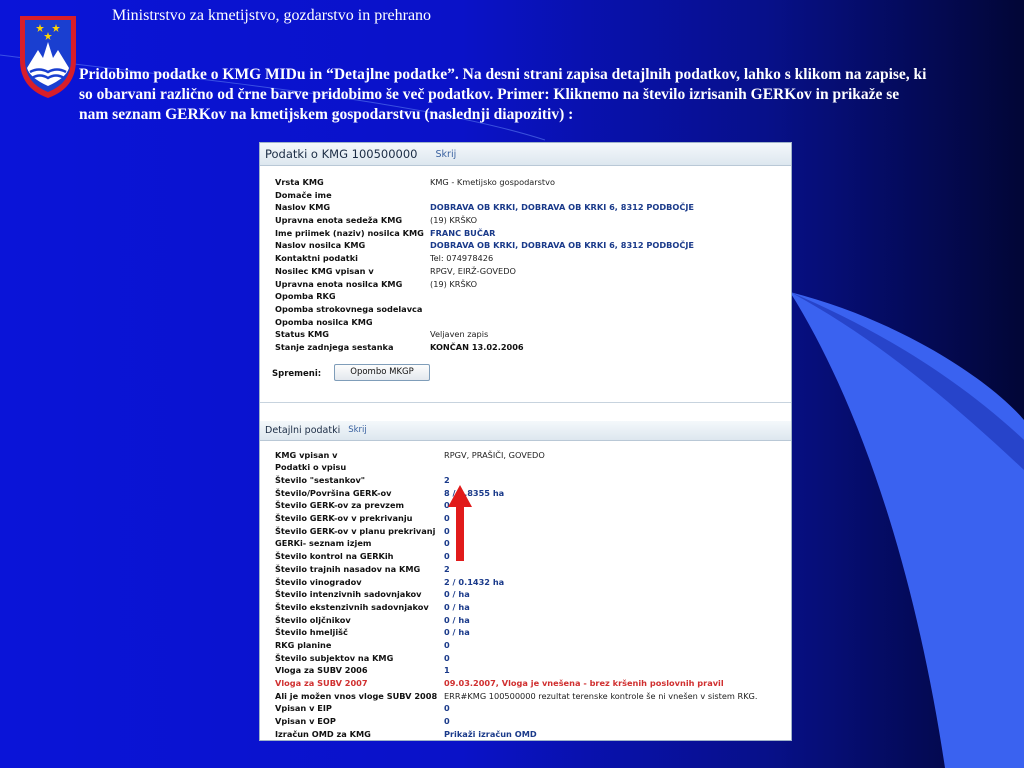 Image resolution: width=1024 pixels, height=768 pixels. What do you see at coordinates (324, 321) in the screenshot?
I see `row-label: Opomba nosilca KMG` at bounding box center [324, 321].